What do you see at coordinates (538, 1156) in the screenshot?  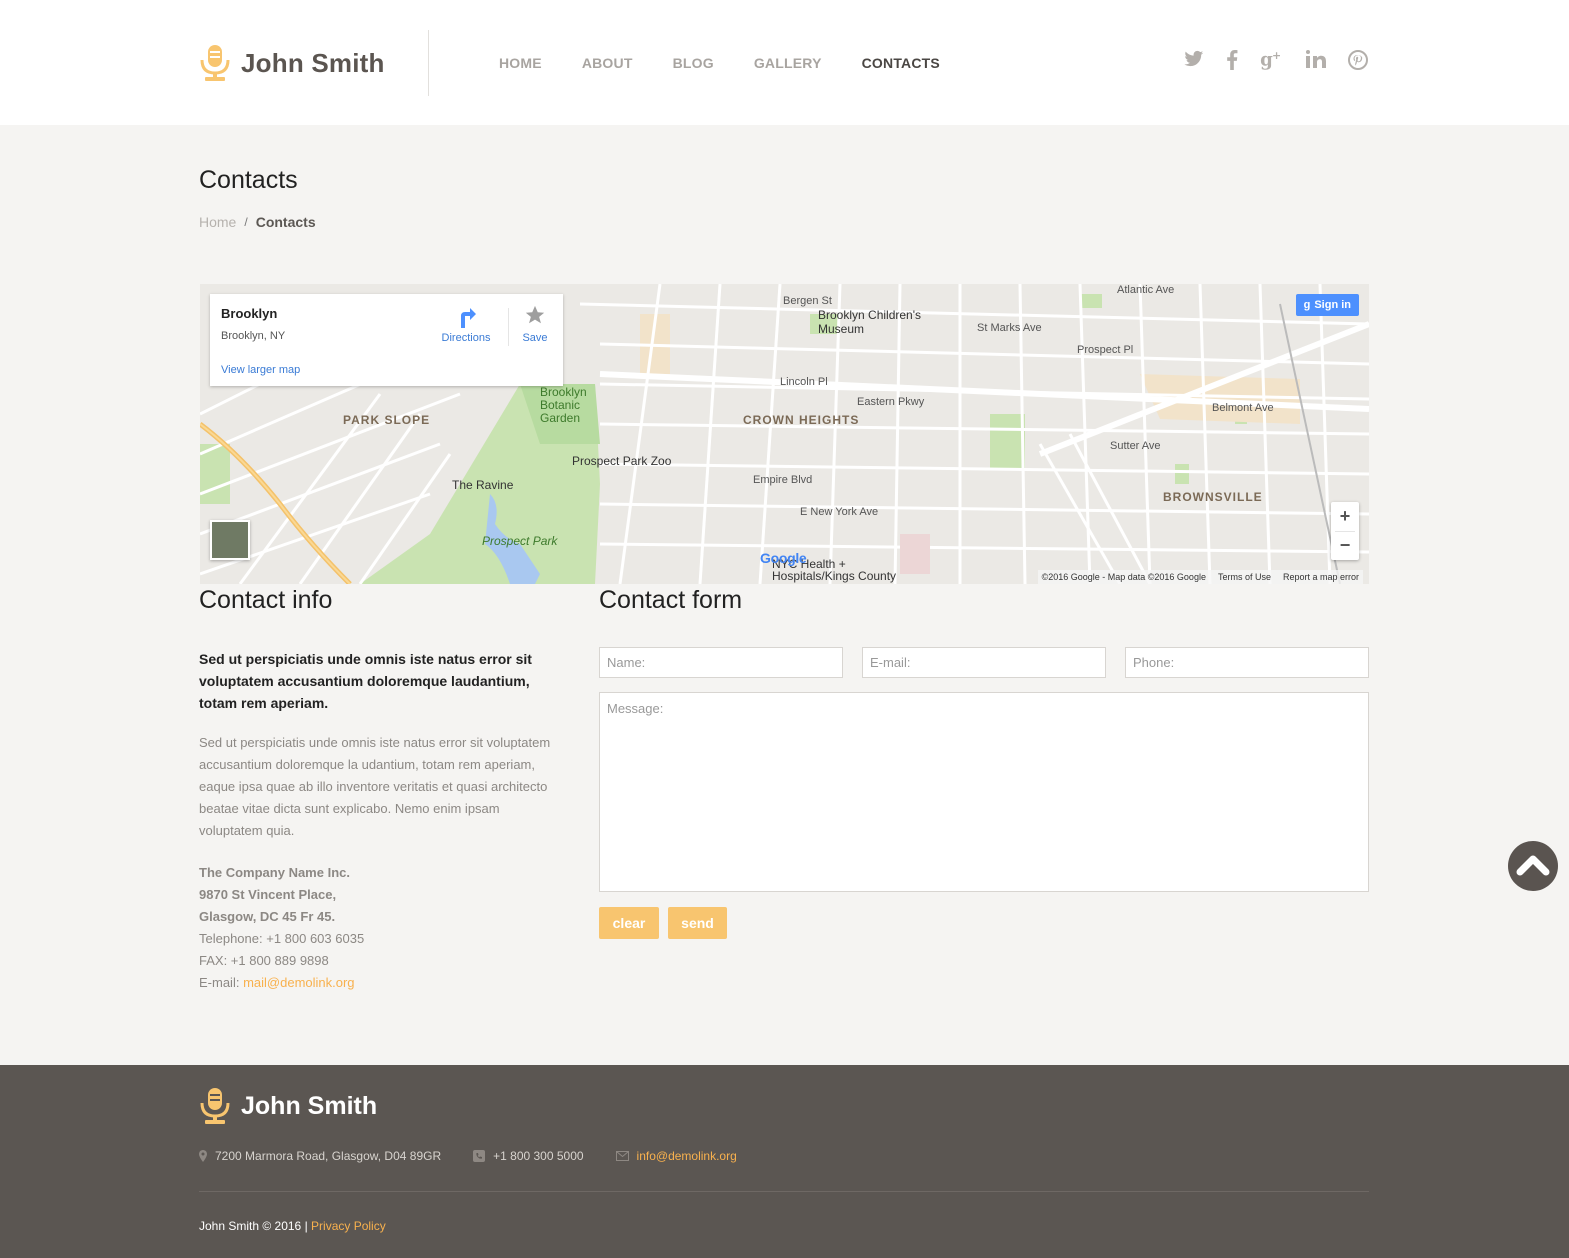 I see `footer-phone-text: +1 800 300 5000` at bounding box center [538, 1156].